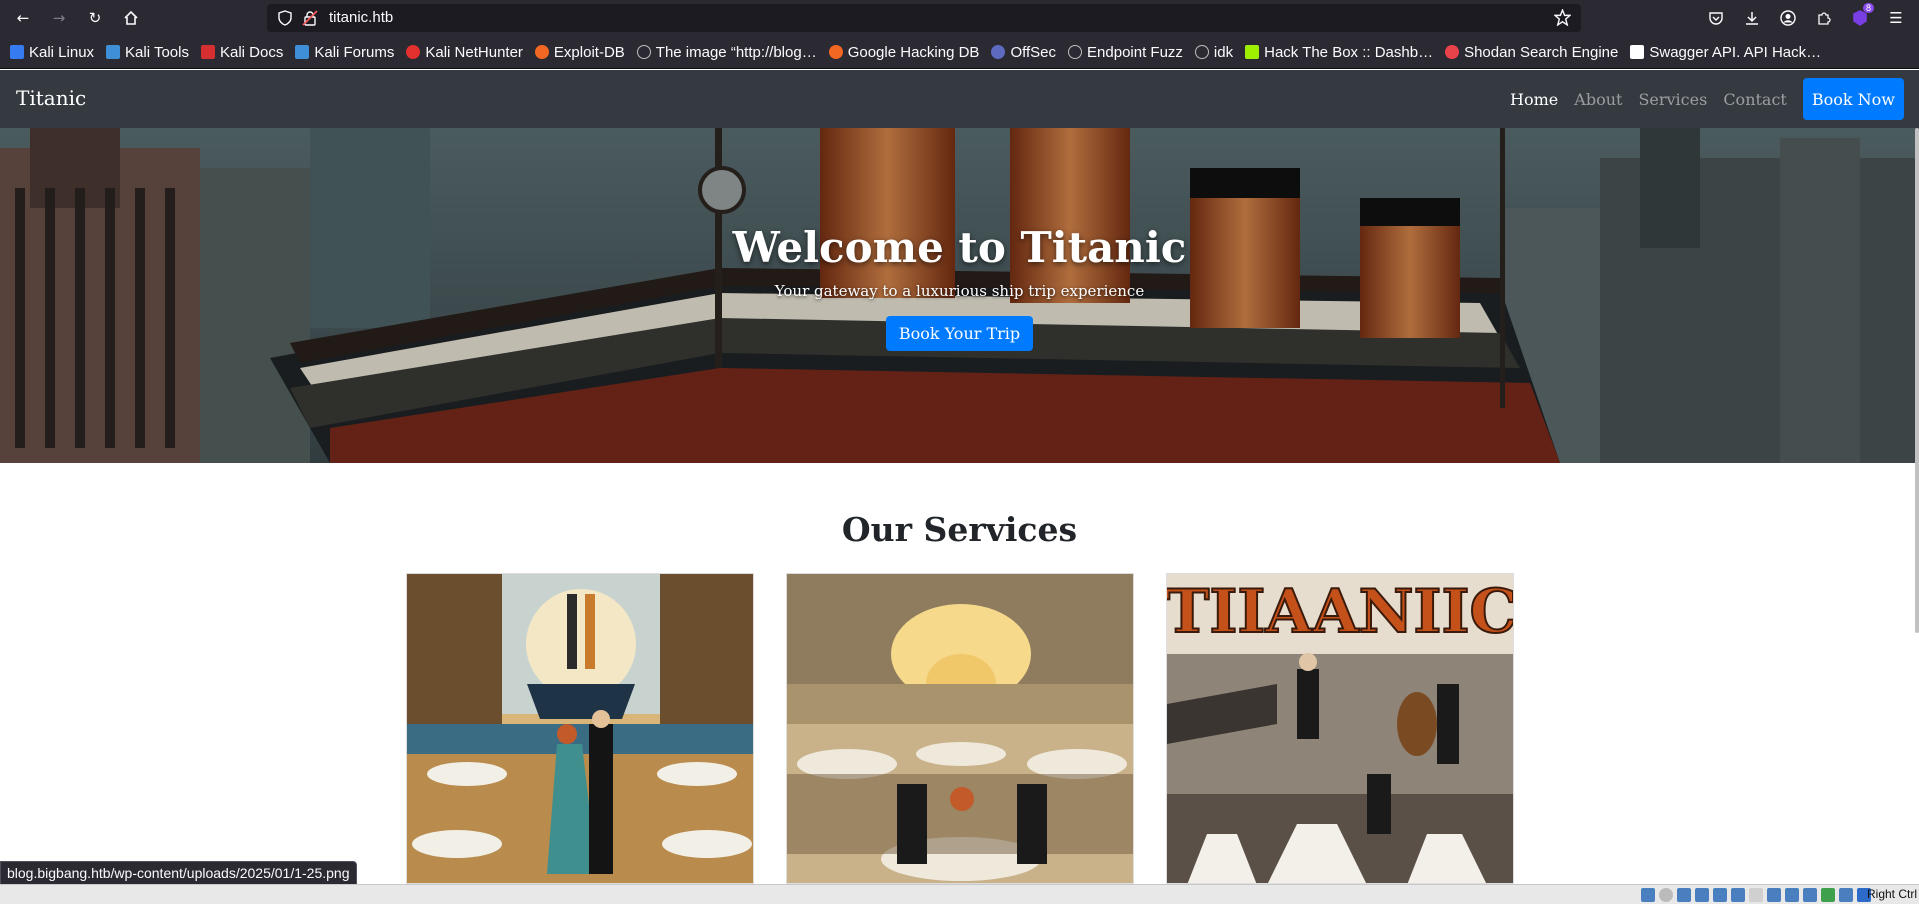 The height and width of the screenshot is (904, 1919). Describe the element at coordinates (1666, 895) in the screenshot. I see `vm-optical-icon` at that location.